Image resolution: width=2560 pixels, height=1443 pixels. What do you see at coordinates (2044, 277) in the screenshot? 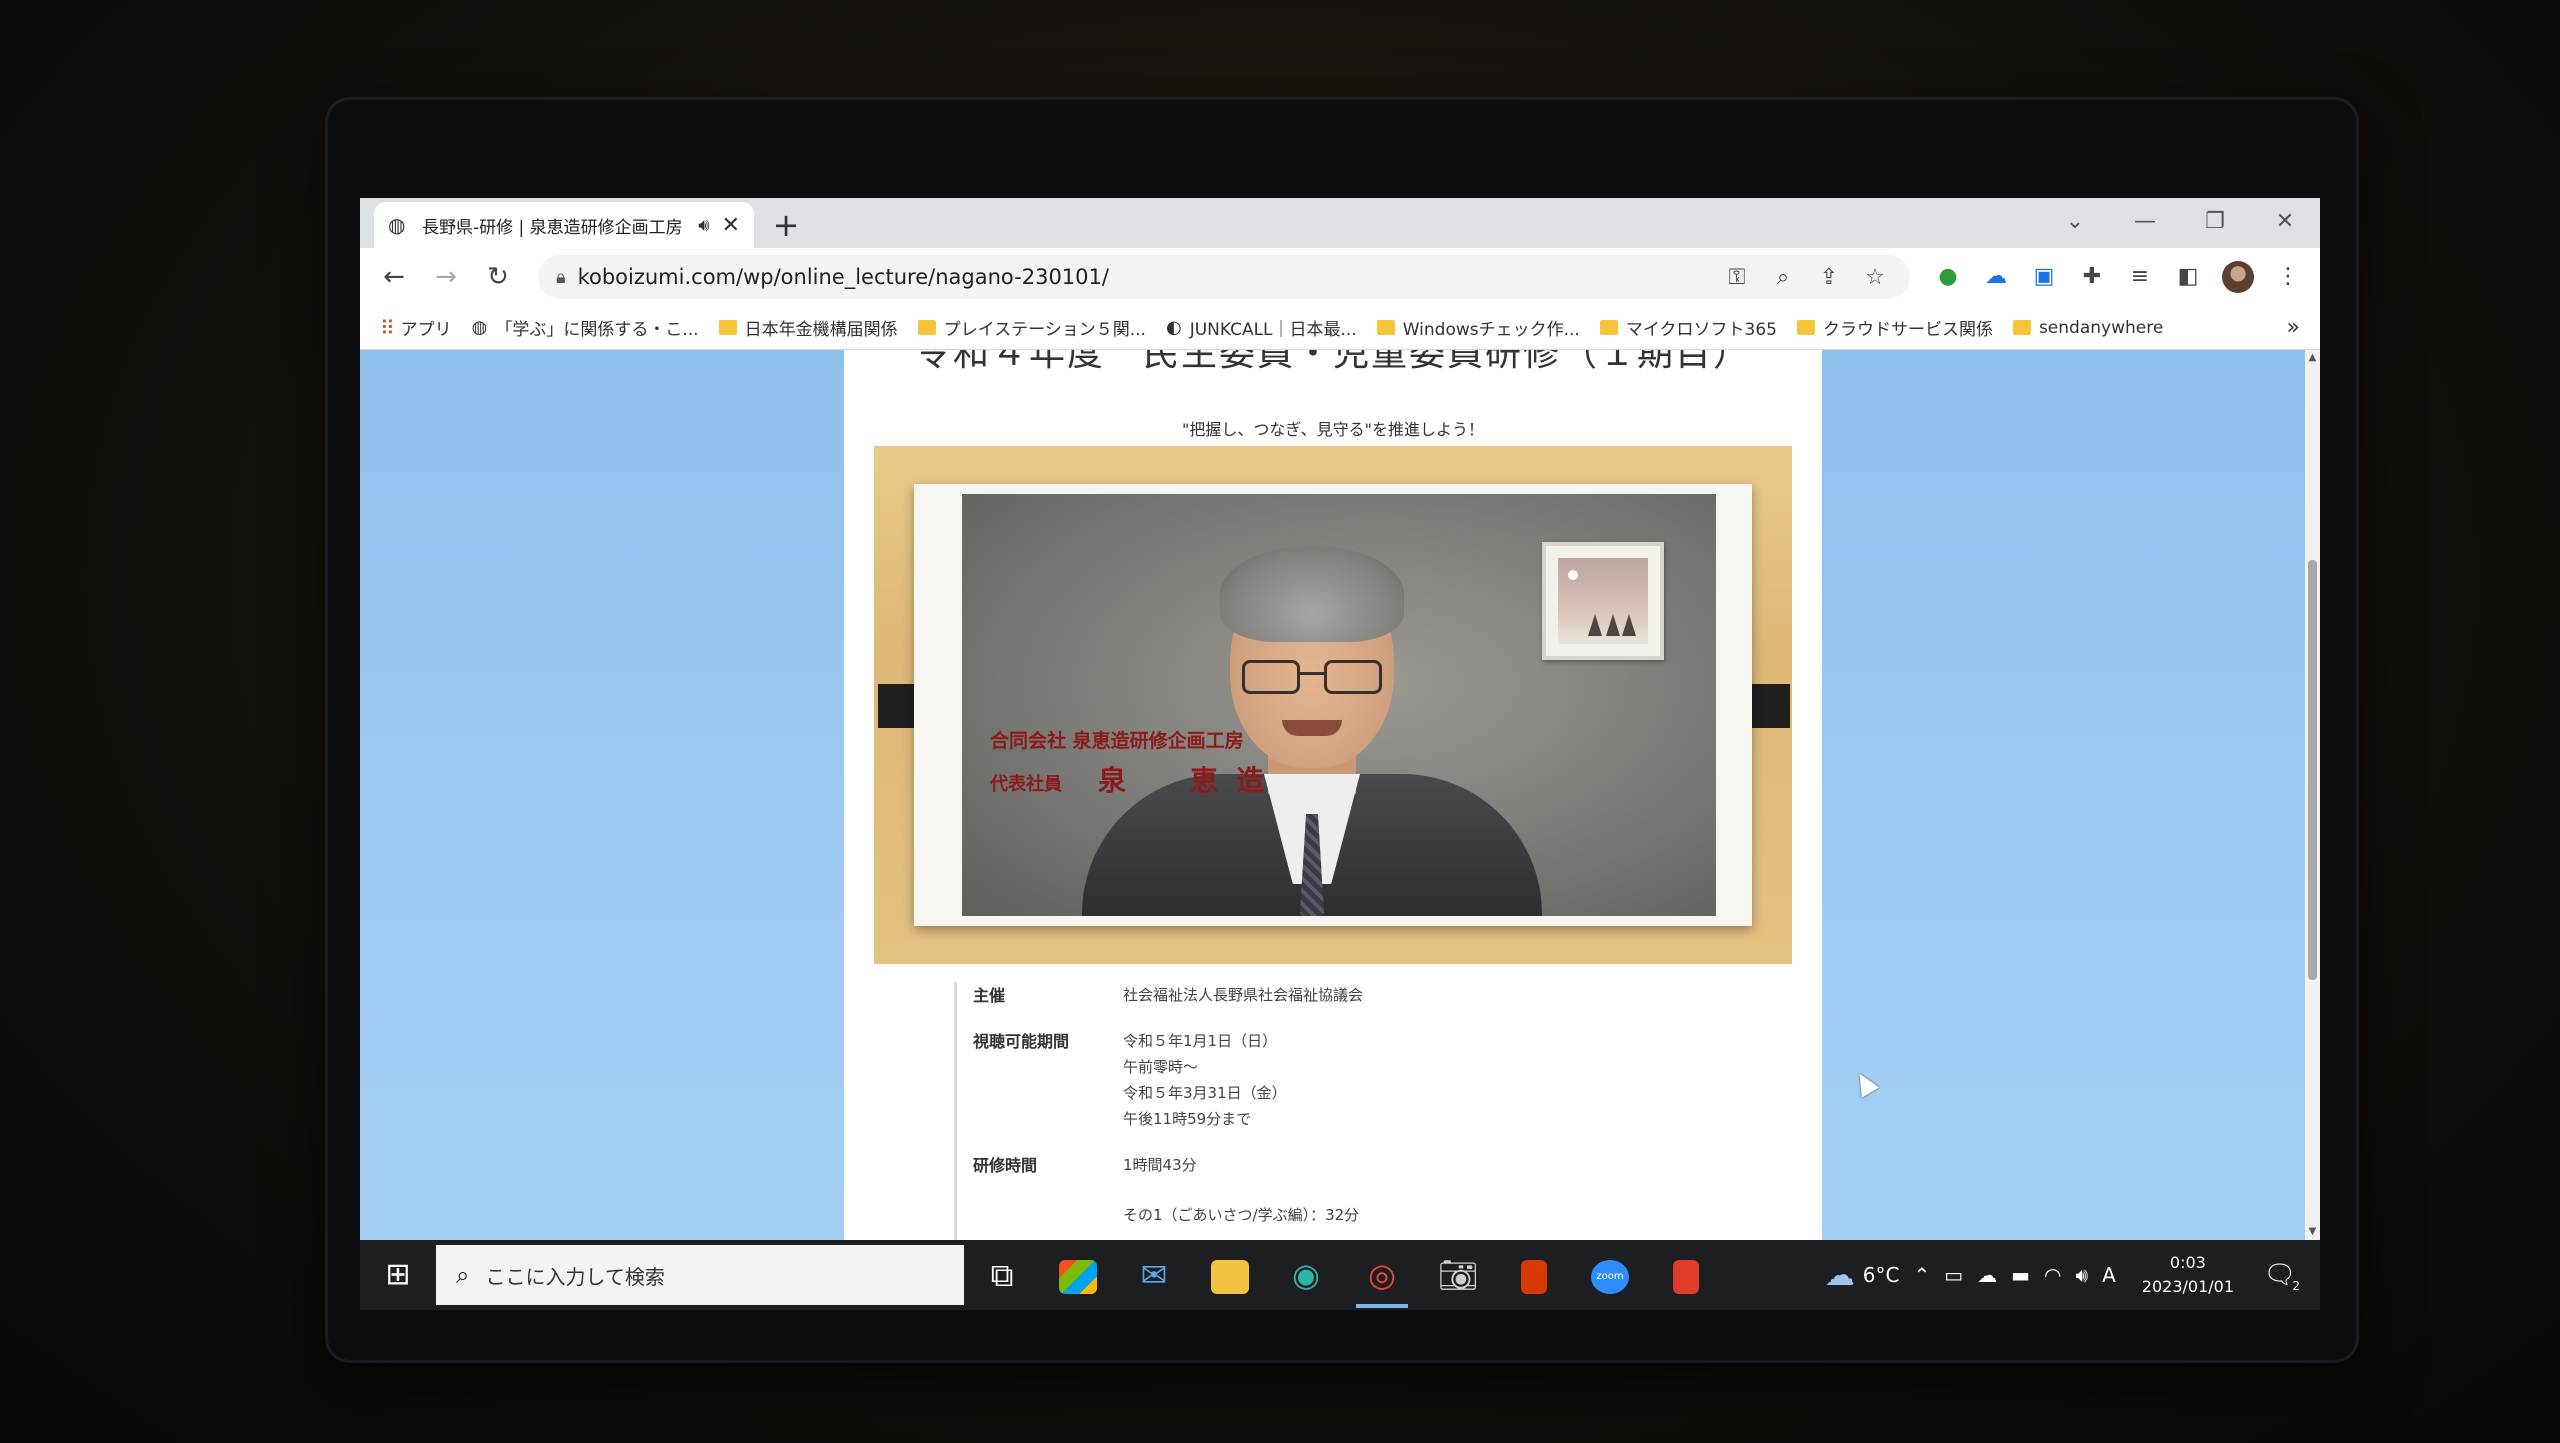
I see `extension-translate-icon: ▣` at bounding box center [2044, 277].